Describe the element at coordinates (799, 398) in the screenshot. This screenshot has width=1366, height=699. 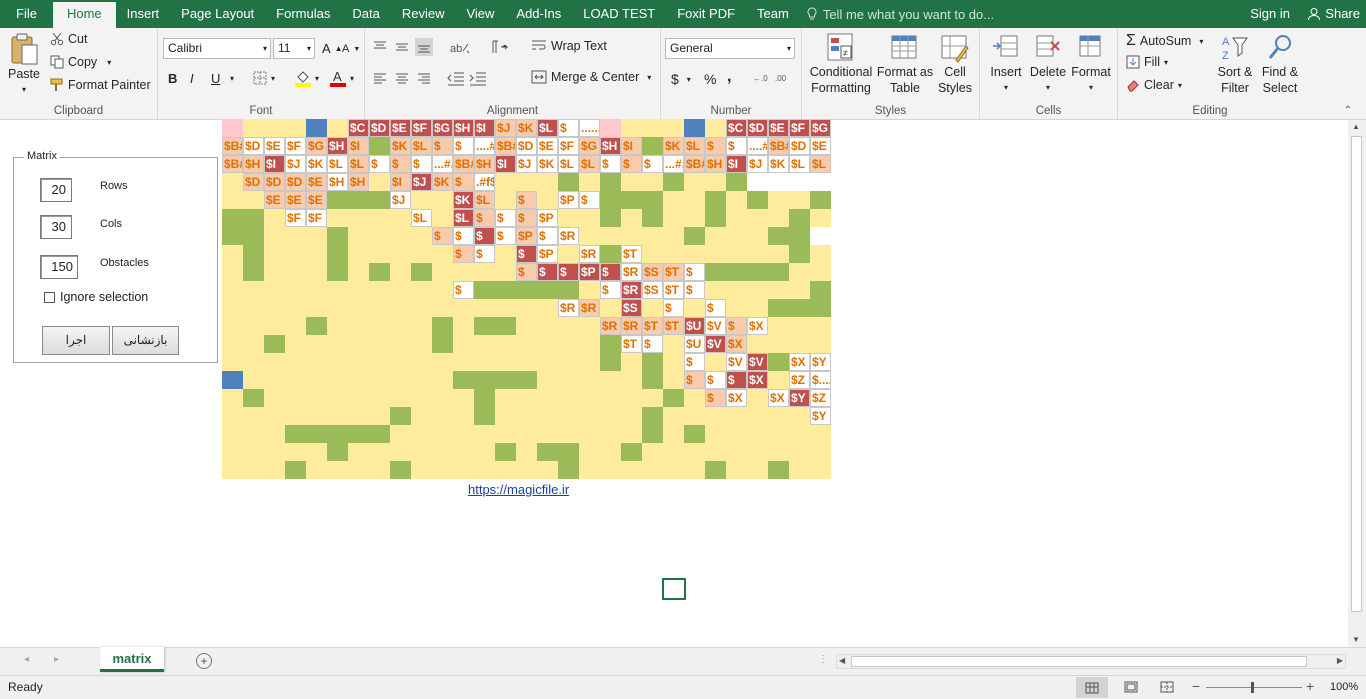
I see `path-cell: $Y` at that location.